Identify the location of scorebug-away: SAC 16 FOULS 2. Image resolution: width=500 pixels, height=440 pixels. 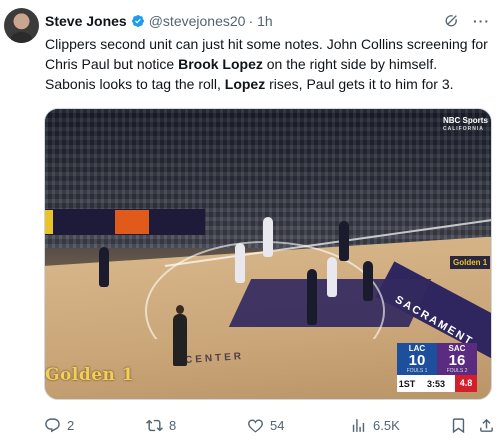
(457, 359).